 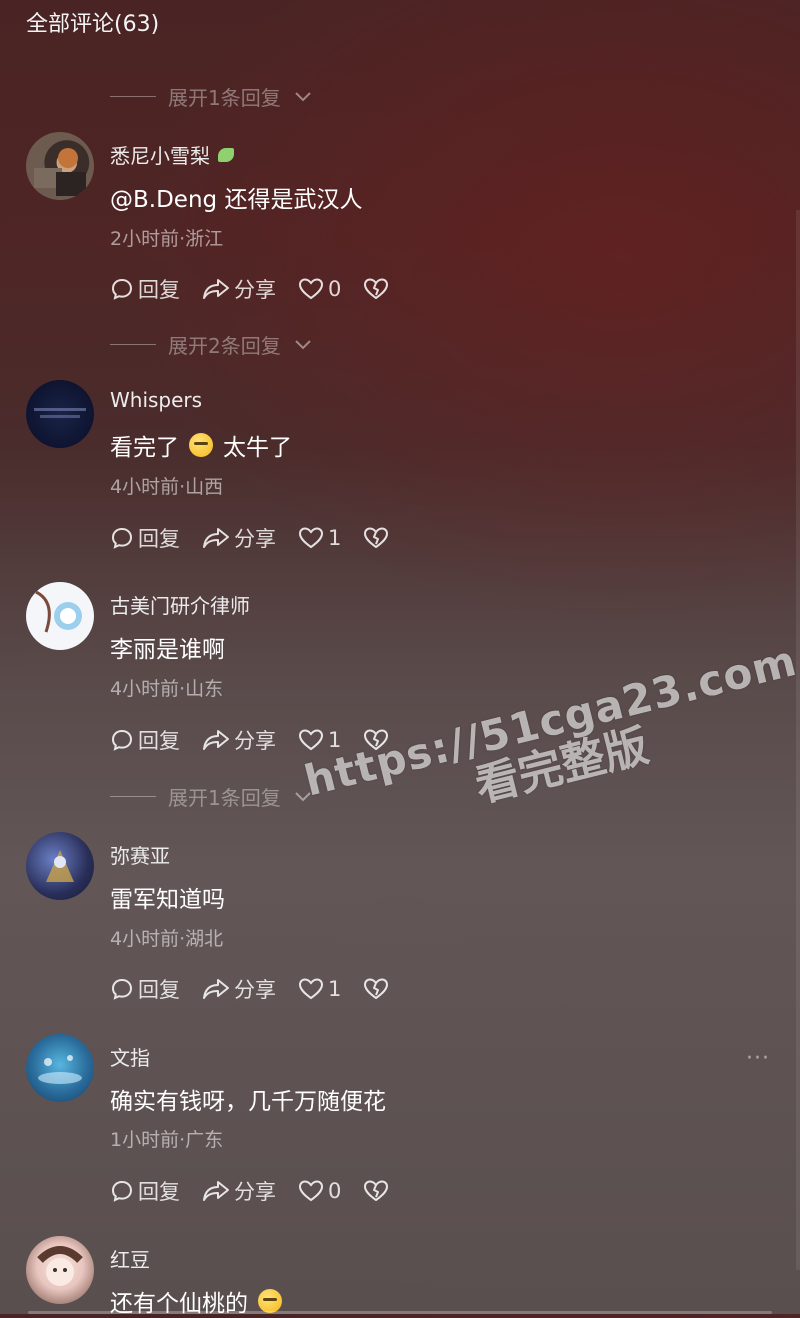 What do you see at coordinates (236, 200) in the screenshot?
I see `comment-text: @B.Deng 还得是武汉人` at bounding box center [236, 200].